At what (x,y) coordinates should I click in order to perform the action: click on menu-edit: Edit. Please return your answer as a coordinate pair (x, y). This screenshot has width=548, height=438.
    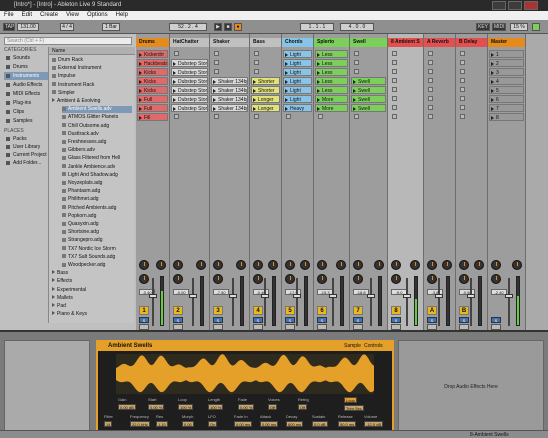
    Looking at the image, I should click on (27, 15).